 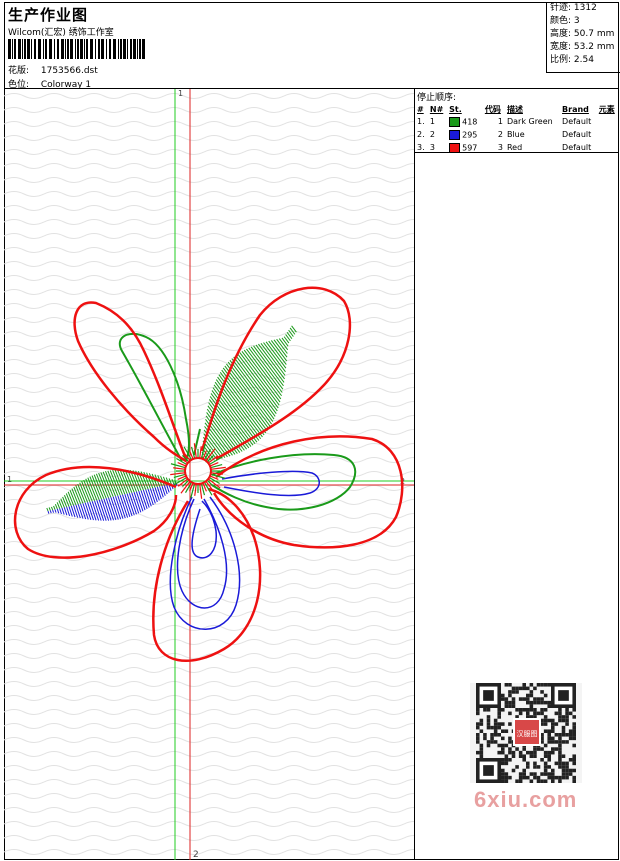 What do you see at coordinates (61, 33) in the screenshot?
I see `studio-subtitle: Wilcom(汇宏) 绣饰工作室` at bounding box center [61, 33].